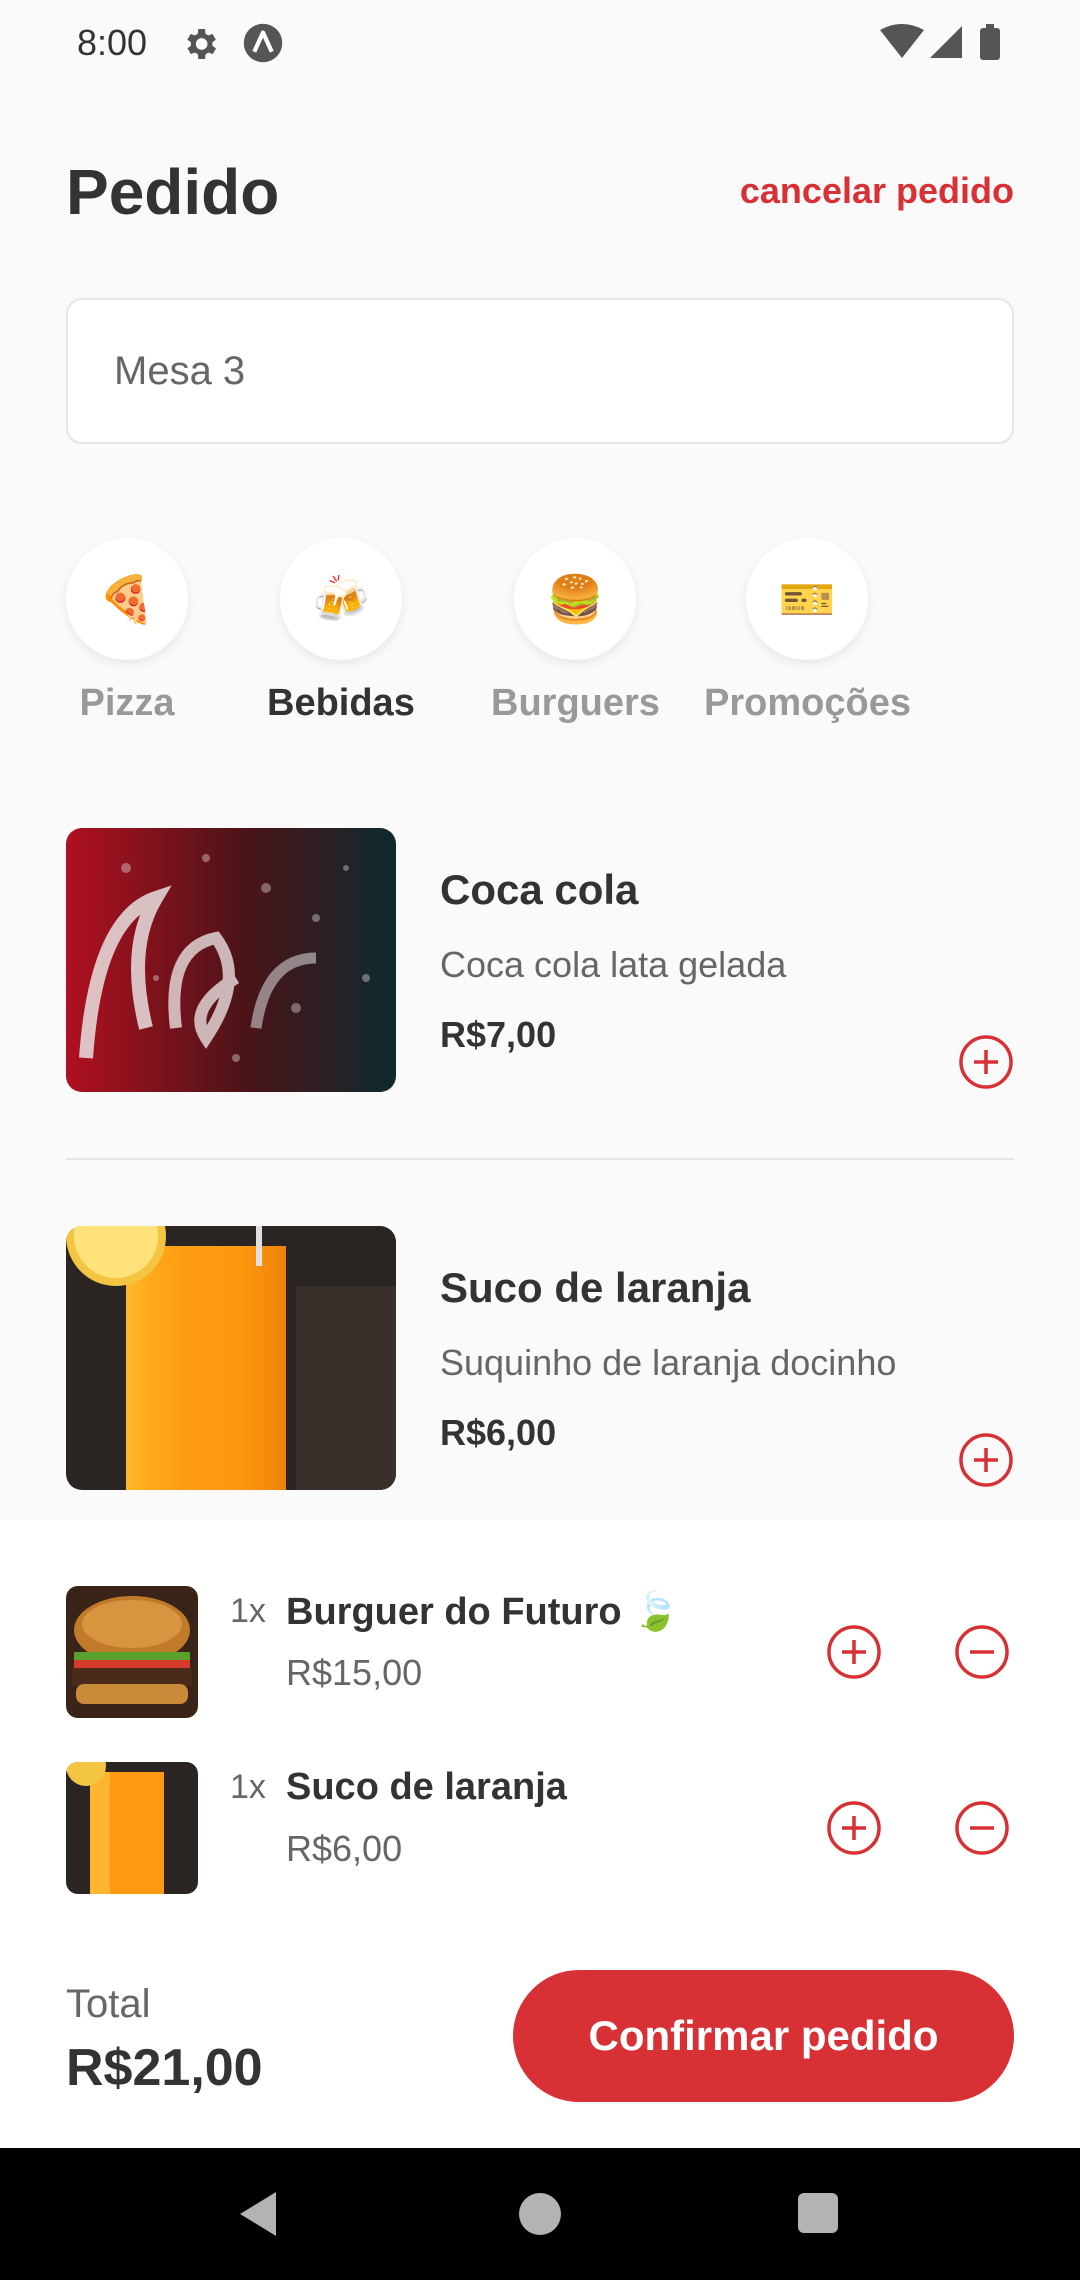  Describe the element at coordinates (258, 2214) in the screenshot. I see `back-icon` at that location.